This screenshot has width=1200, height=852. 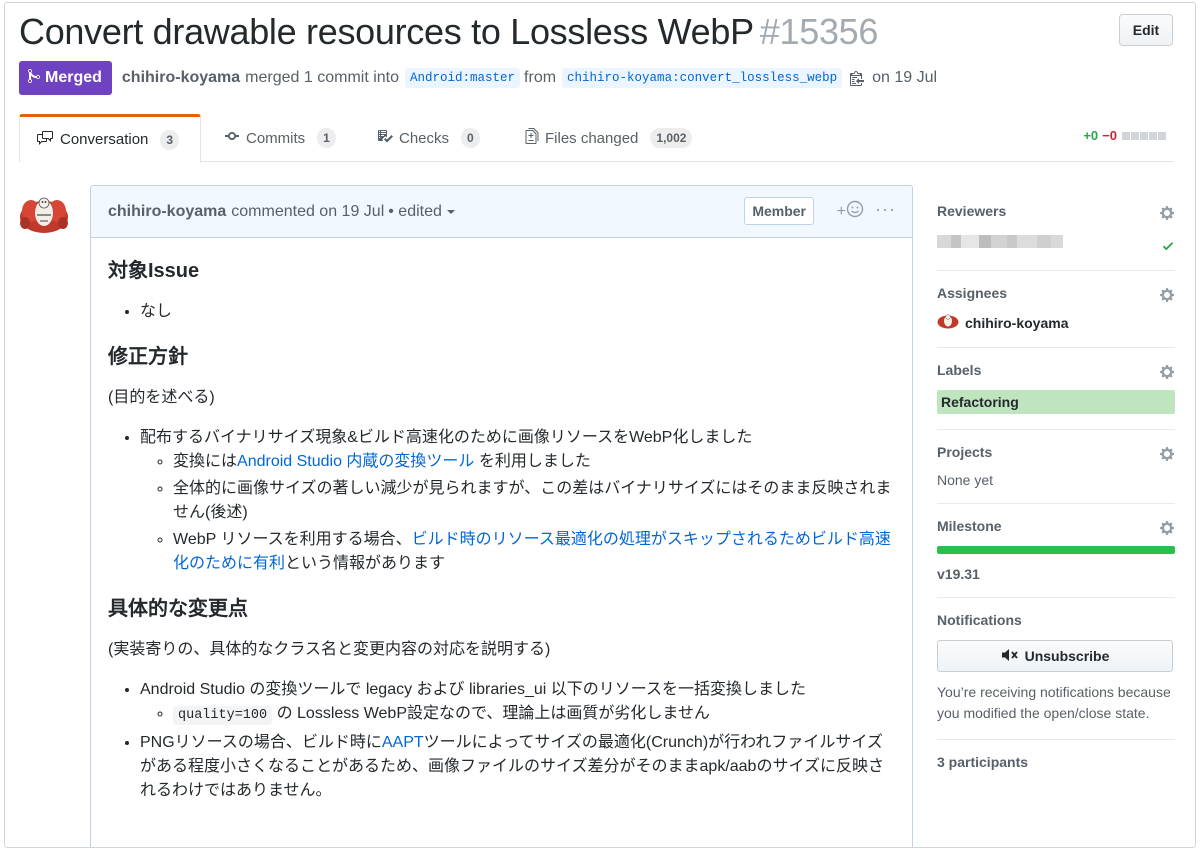 What do you see at coordinates (1056, 768) in the screenshot?
I see `participants-section: 3 participants` at bounding box center [1056, 768].